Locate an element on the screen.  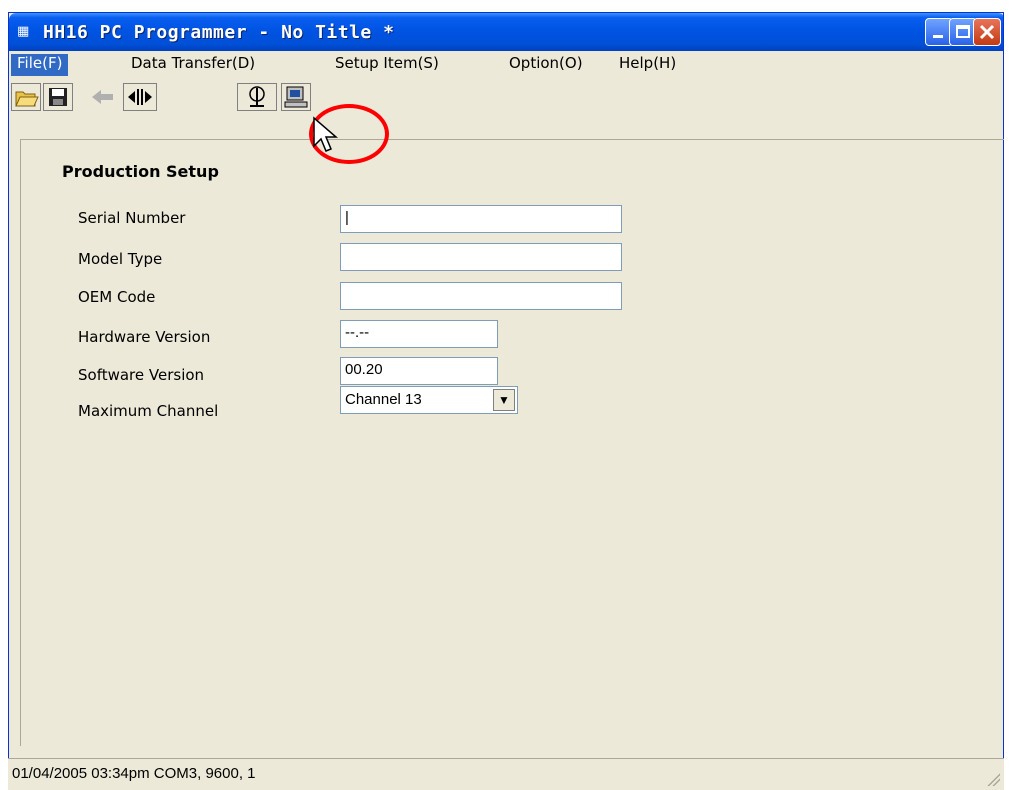
save-icon is located at coordinates (58, 97).